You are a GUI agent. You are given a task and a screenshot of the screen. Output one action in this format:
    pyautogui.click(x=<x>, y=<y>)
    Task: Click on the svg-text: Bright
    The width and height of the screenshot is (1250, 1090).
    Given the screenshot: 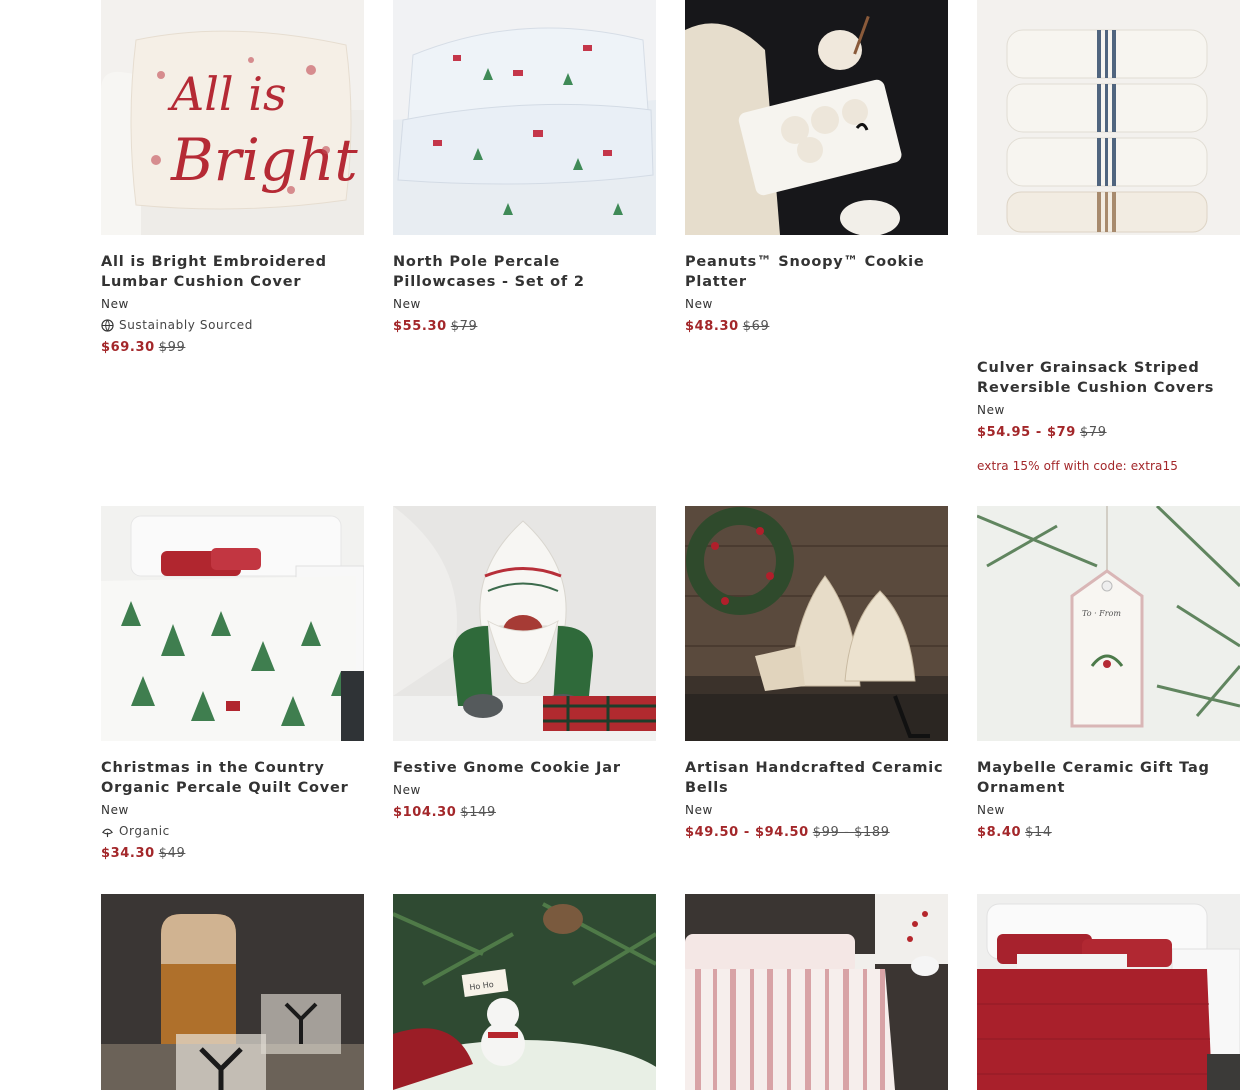 What is the action you would take?
    pyautogui.click(x=264, y=160)
    